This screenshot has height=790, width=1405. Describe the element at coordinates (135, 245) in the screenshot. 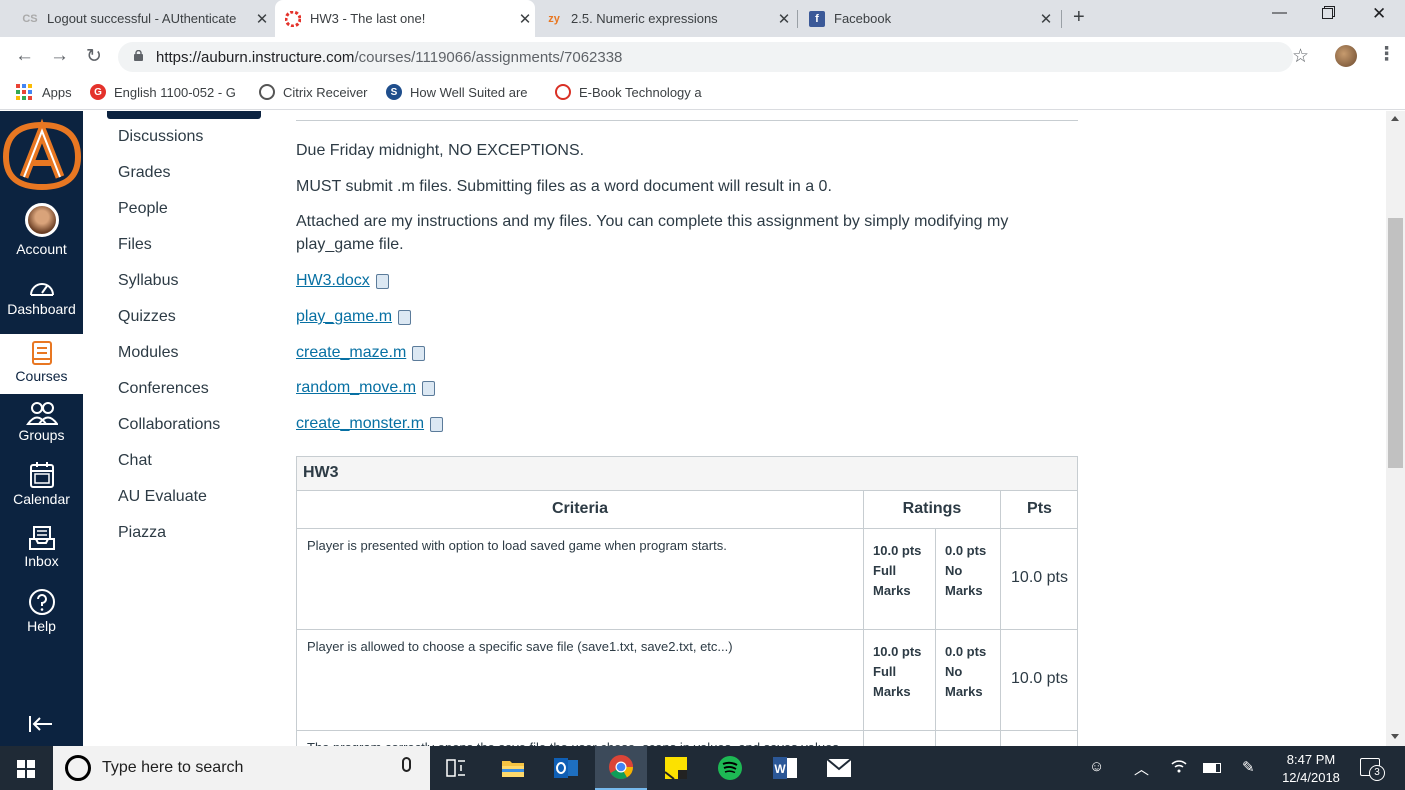

I see `course-nav-files: Files` at that location.